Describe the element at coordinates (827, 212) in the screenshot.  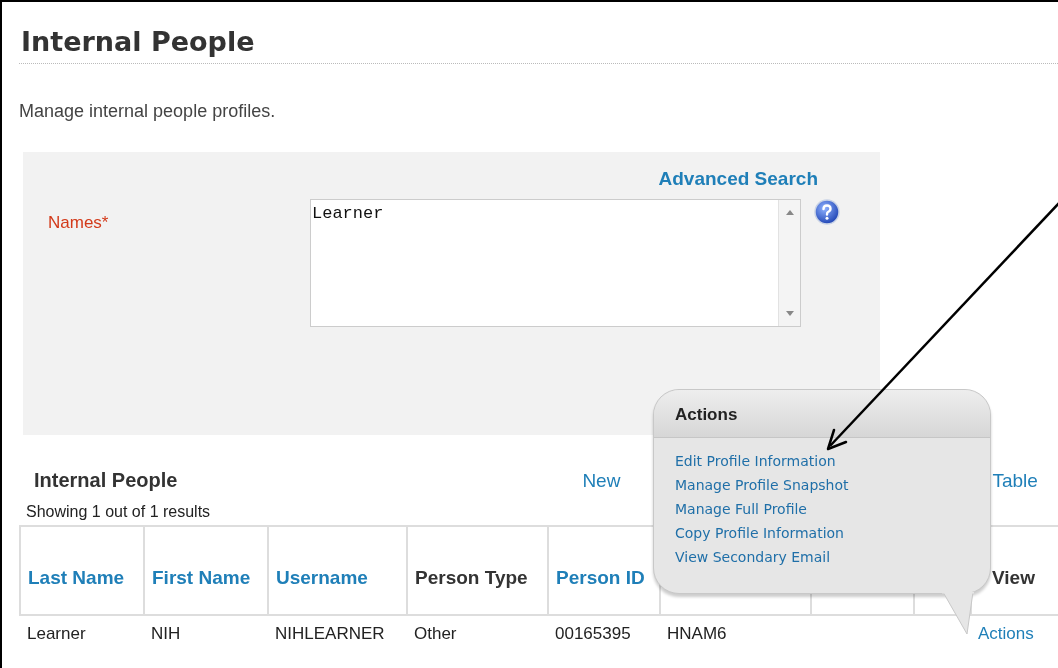
I see `help-icon` at that location.